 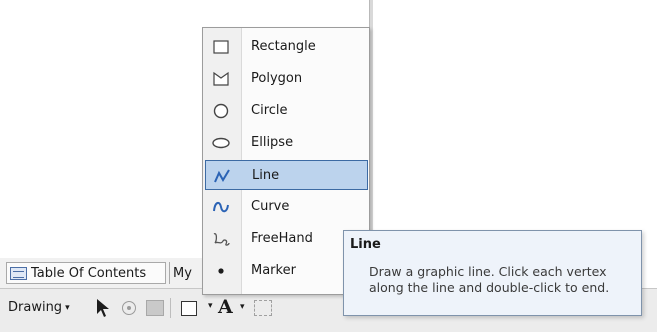 I want to click on marker-icon, so click(x=221, y=271).